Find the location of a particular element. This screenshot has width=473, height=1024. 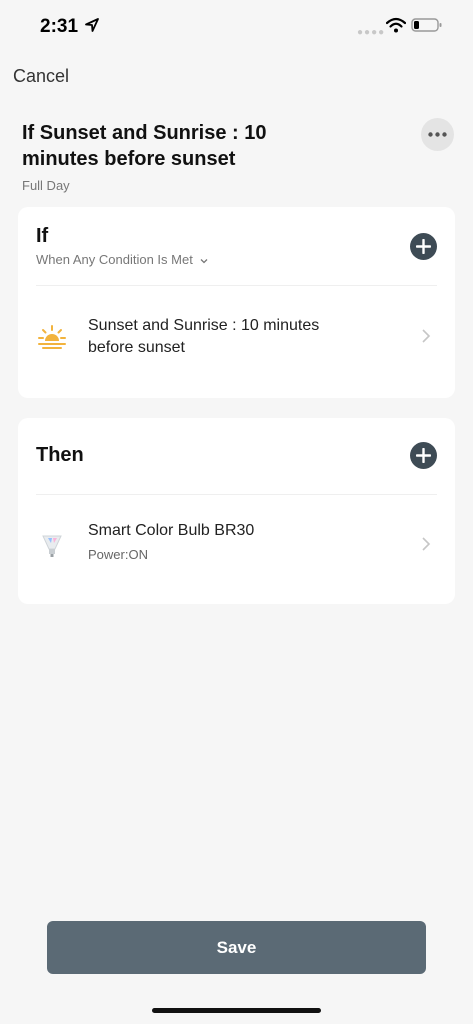

if-heading: If is located at coordinates (42, 236).